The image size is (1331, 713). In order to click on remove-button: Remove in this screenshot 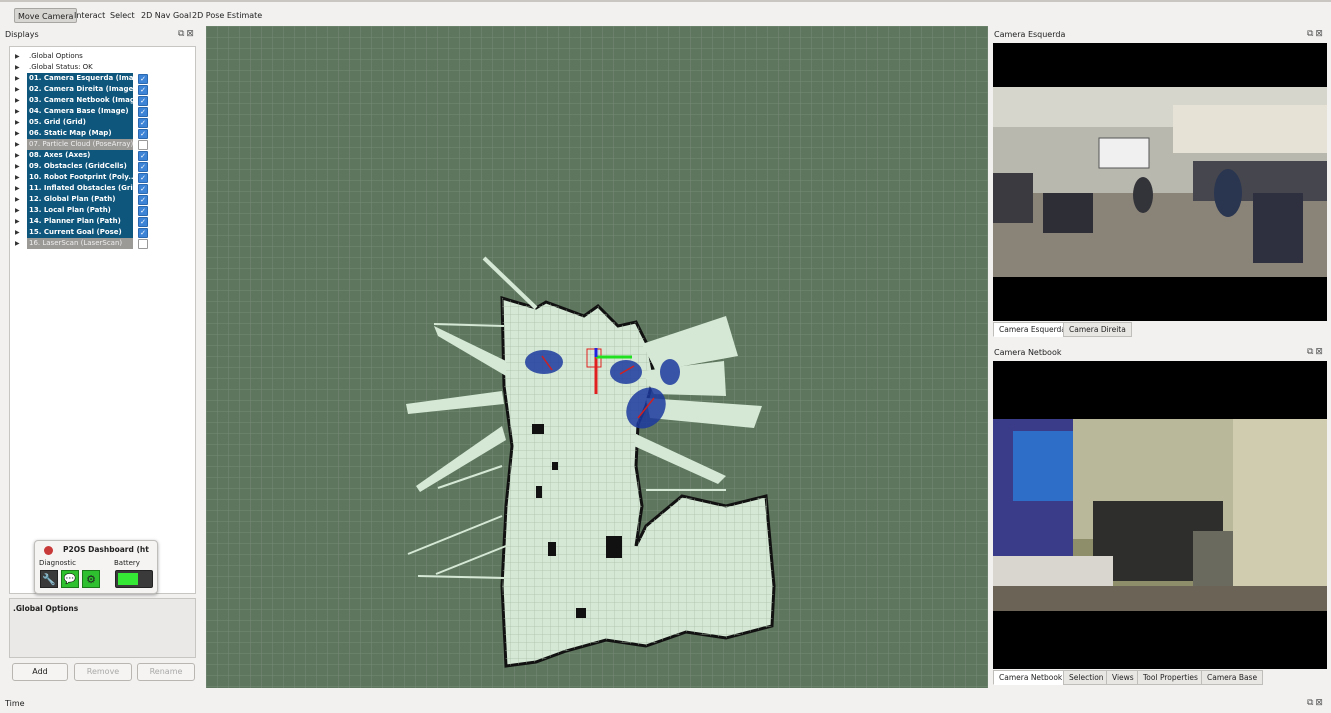, I will do `click(103, 672)`.